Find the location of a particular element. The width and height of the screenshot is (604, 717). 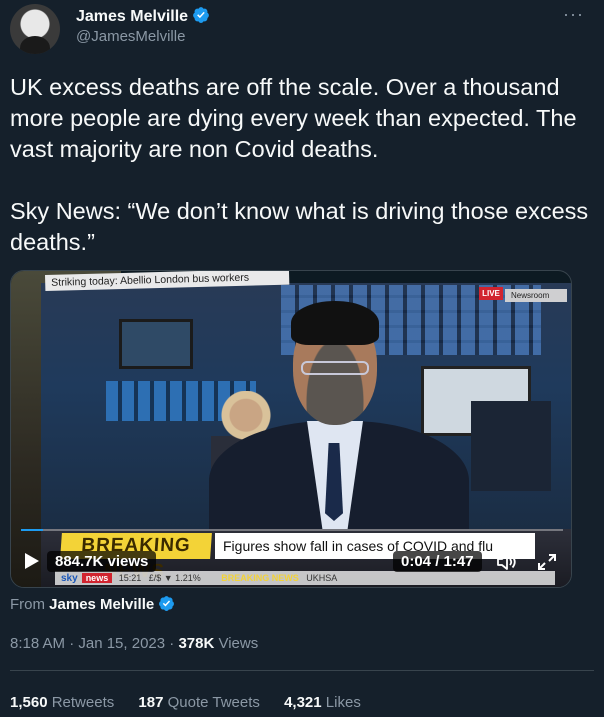

tweet-timestamp: 8:18 AM · Jan 15, 2023 · is located at coordinates (94, 643).